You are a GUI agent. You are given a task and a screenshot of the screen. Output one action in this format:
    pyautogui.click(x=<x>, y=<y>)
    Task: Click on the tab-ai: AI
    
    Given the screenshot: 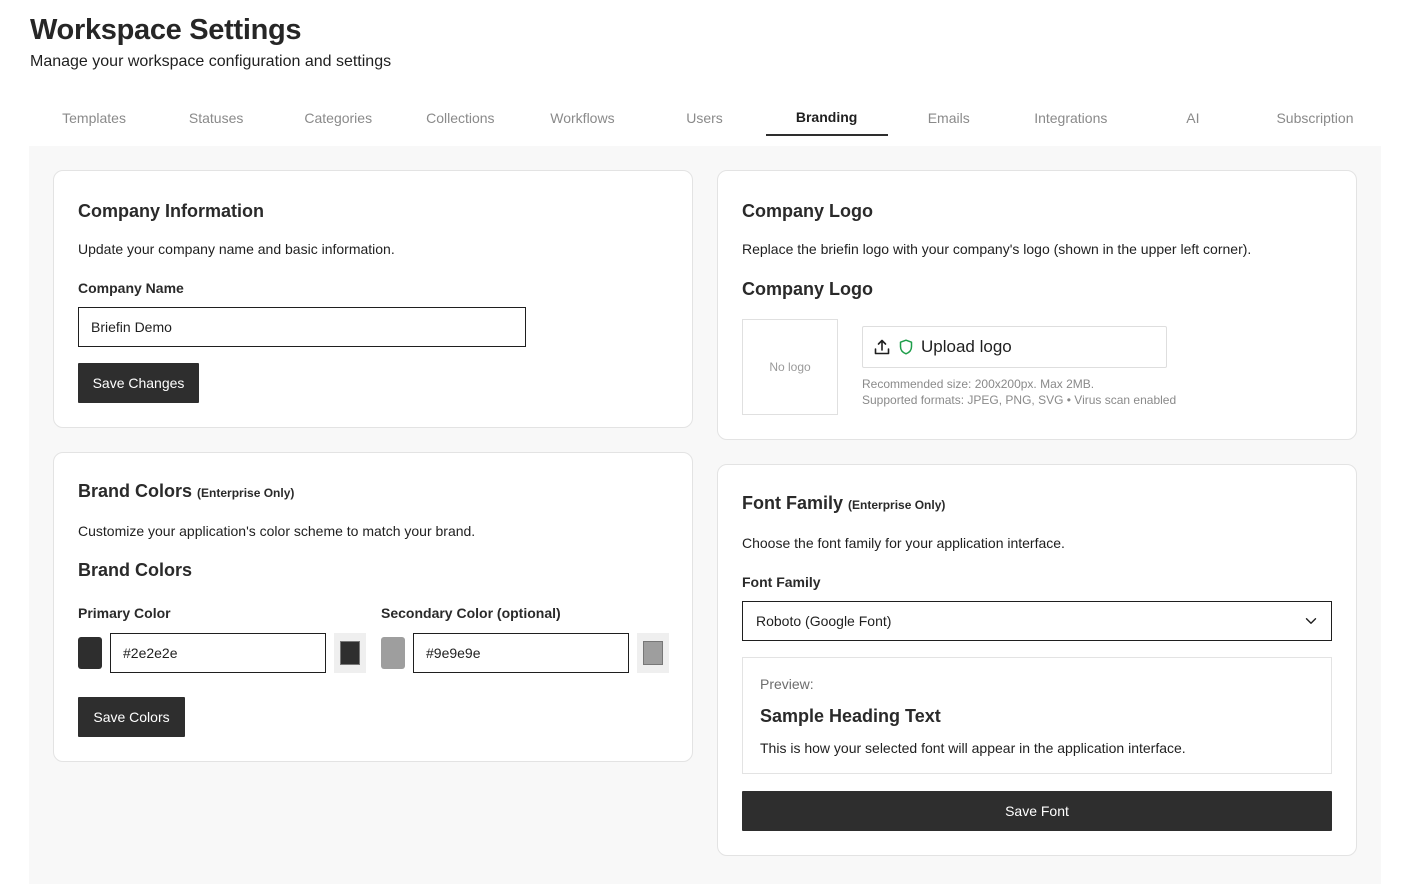 What is the action you would take?
    pyautogui.click(x=1193, y=118)
    